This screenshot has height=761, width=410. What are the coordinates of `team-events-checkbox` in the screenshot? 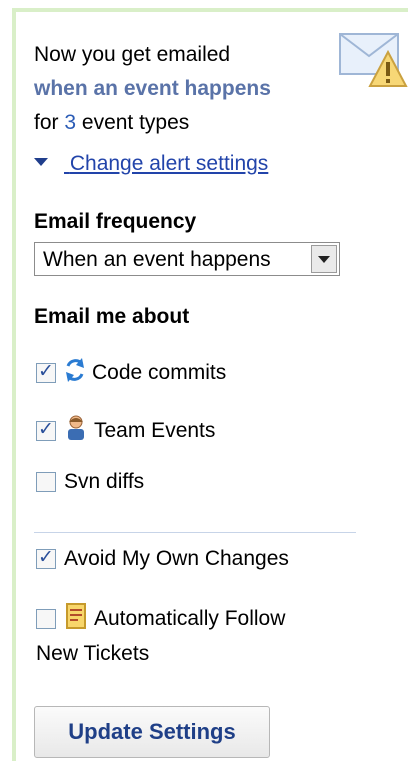 It's located at (46, 429).